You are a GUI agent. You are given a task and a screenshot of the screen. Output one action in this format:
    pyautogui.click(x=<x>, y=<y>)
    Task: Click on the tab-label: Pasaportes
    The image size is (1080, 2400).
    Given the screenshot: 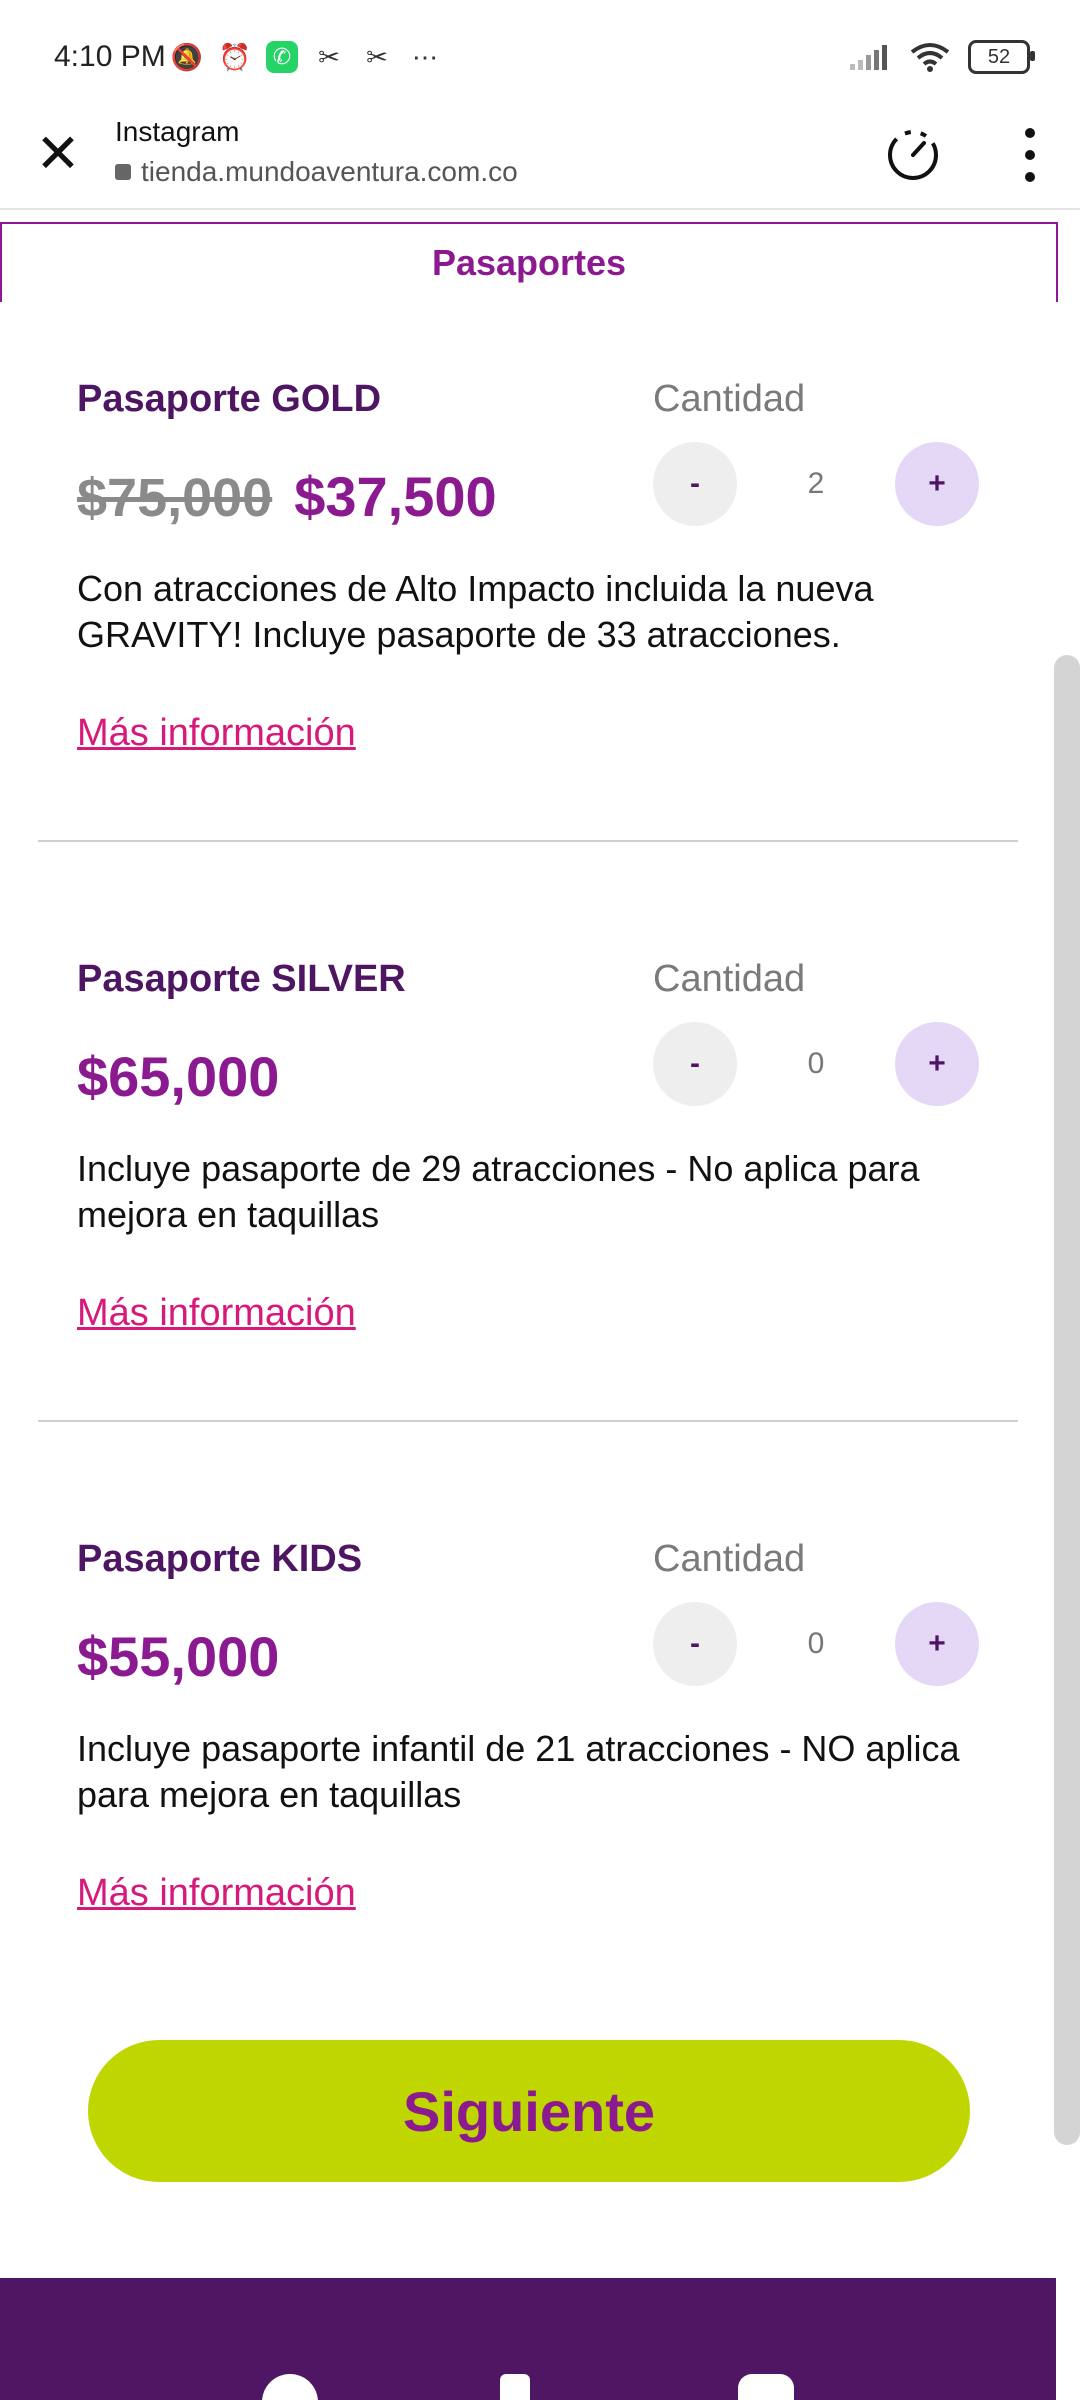 What is the action you would take?
    pyautogui.click(x=529, y=262)
    